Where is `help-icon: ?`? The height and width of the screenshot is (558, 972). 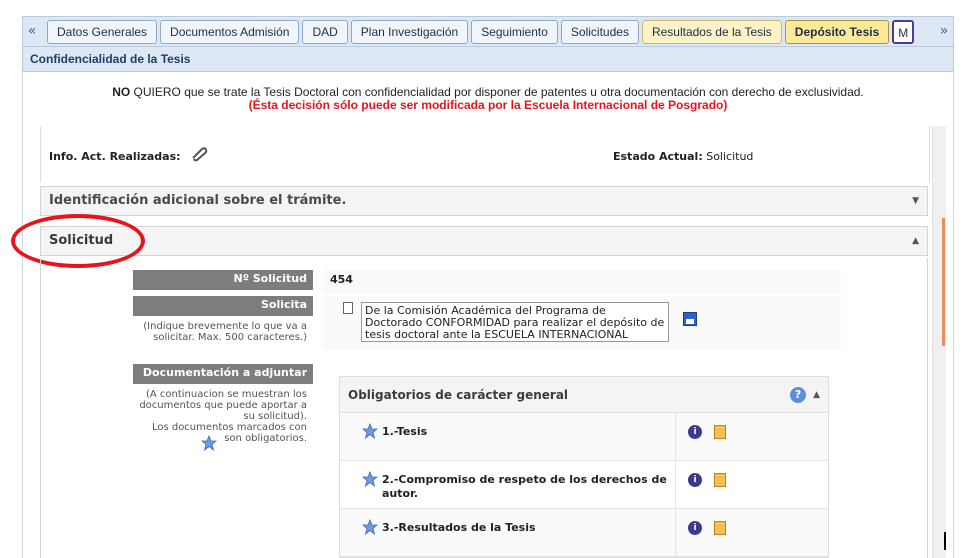
help-icon: ? is located at coordinates (798, 395).